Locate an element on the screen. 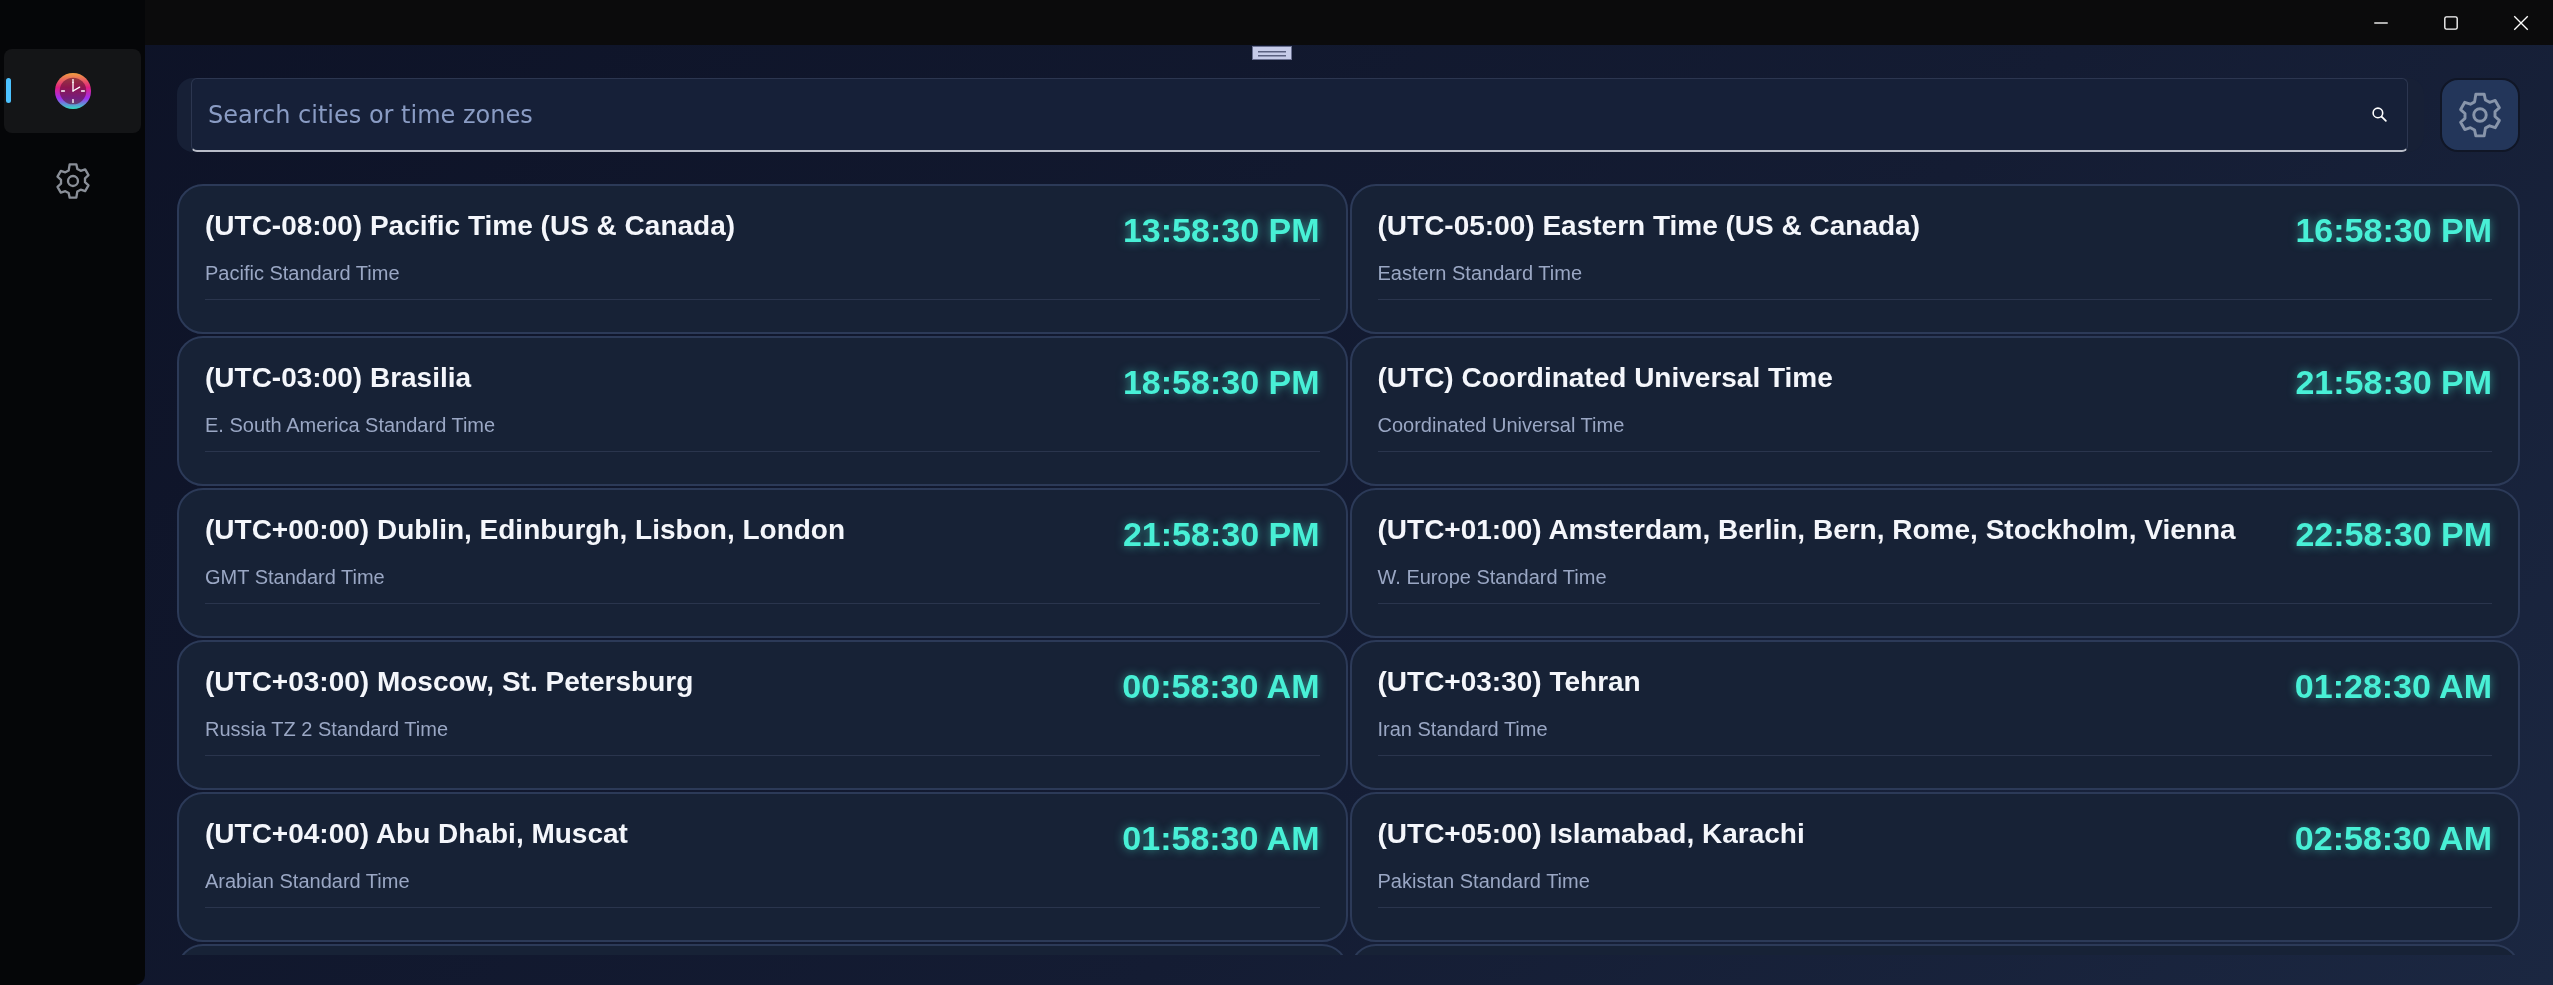 The image size is (2553, 985). time-zone-card: (UTC+05:00) Islamabad, Karachi 02:58:30 AM Pakistan Standard Time is located at coordinates (1934, 867).